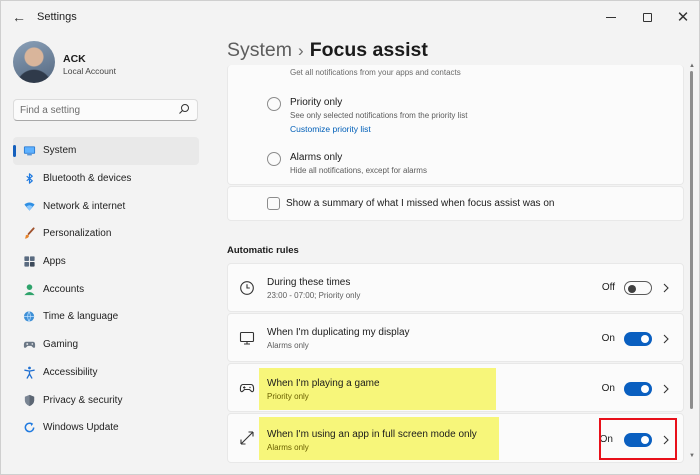 This screenshot has height=475, width=700. I want to click on automatic-rules-heading: Automatic rules, so click(263, 250).